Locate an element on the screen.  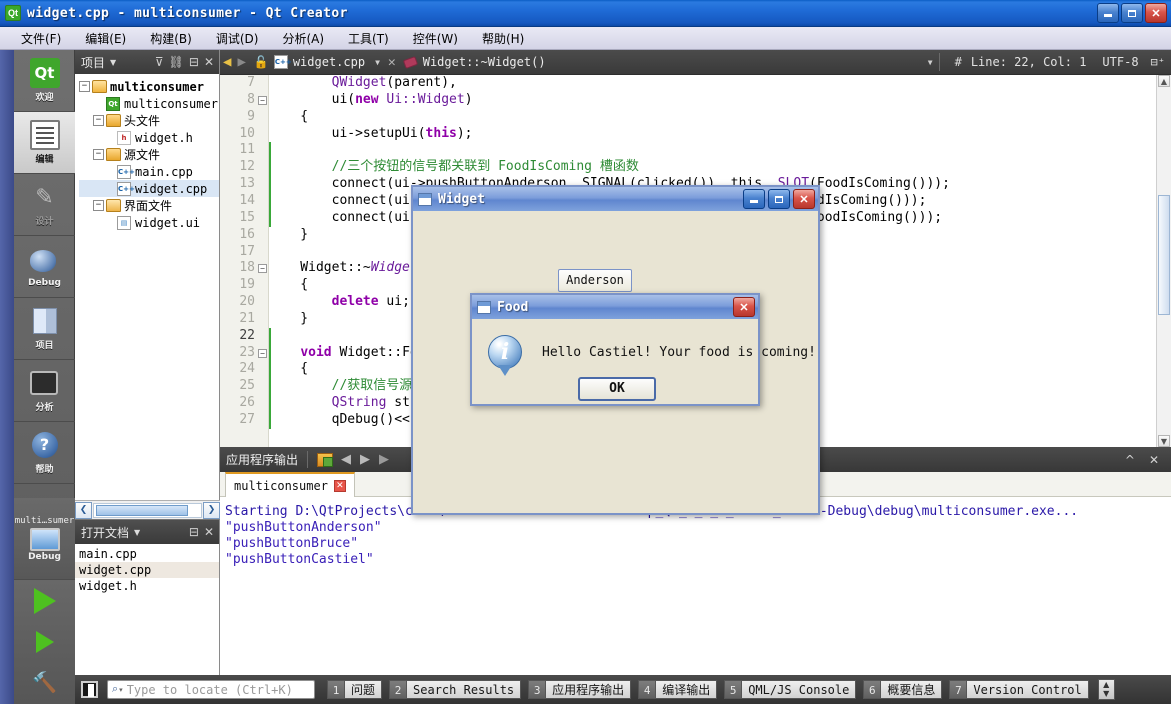
list-item: widget.h is located at coordinates (147, 586).